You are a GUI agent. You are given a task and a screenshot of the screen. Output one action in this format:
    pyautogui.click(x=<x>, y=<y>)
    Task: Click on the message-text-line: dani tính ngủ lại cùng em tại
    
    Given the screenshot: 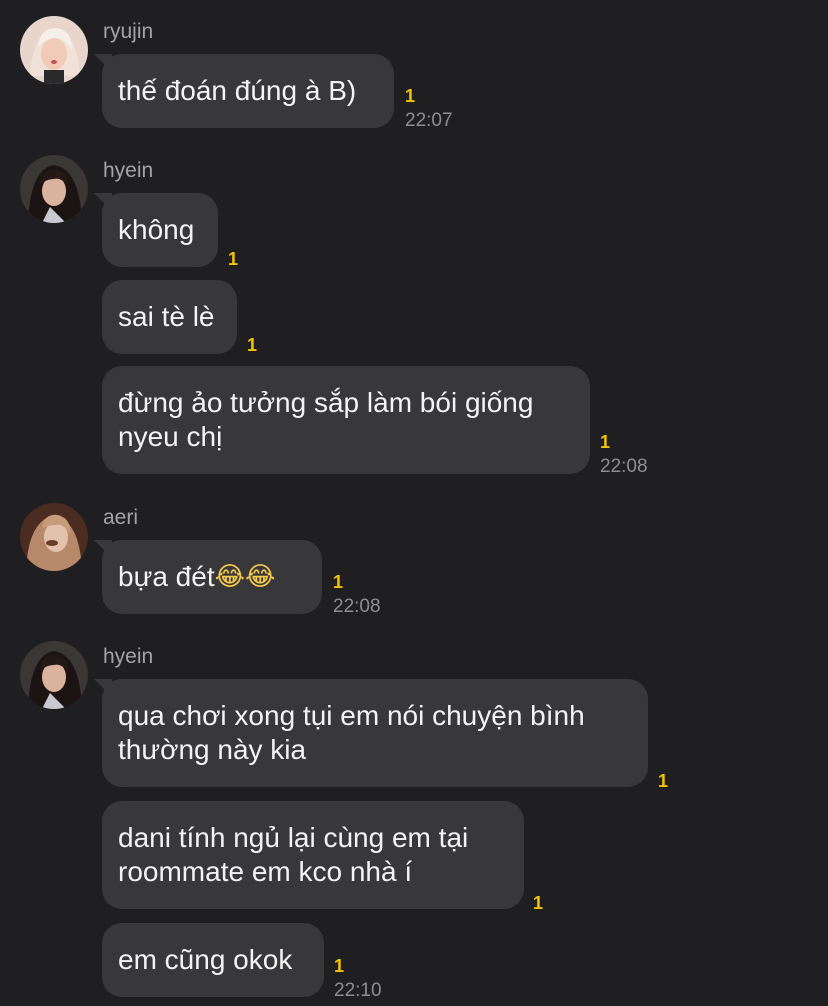 What is the action you would take?
    pyautogui.click(x=293, y=837)
    